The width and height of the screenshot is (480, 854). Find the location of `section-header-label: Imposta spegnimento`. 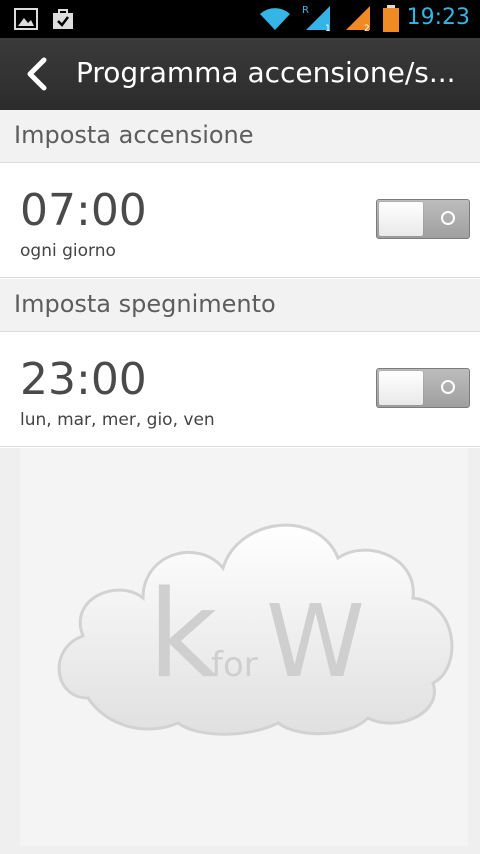

section-header-label: Imposta spegnimento is located at coordinates (145, 304).